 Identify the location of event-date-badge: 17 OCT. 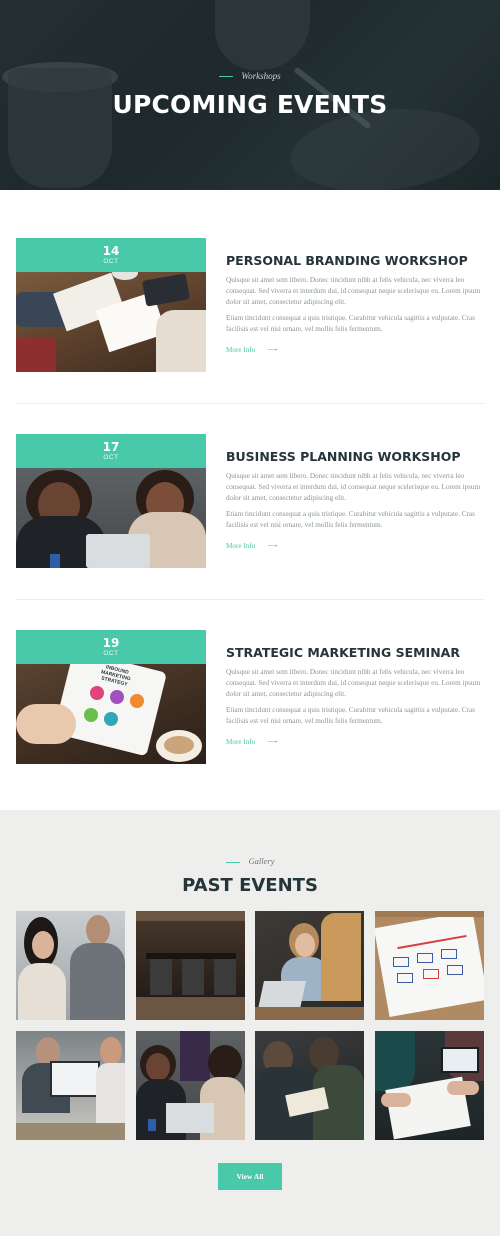
(111, 451).